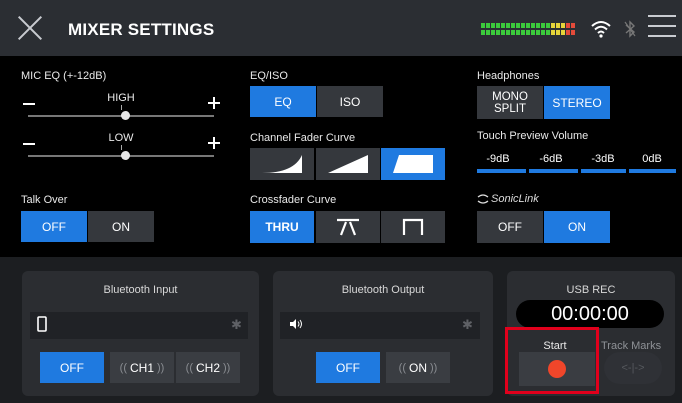 This screenshot has height=403, width=682. What do you see at coordinates (633, 368) in the screenshot?
I see `track-marks-button: <-|->` at bounding box center [633, 368].